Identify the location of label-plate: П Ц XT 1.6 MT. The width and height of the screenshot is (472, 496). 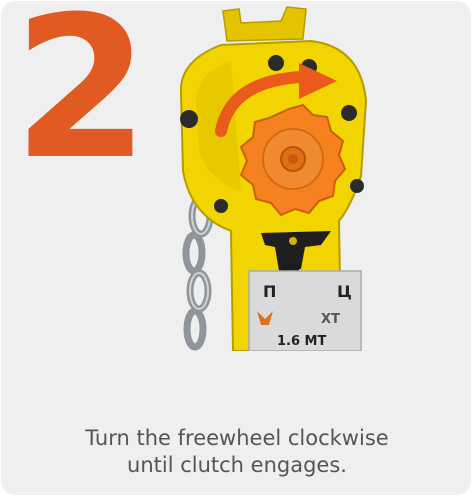
(305, 310).